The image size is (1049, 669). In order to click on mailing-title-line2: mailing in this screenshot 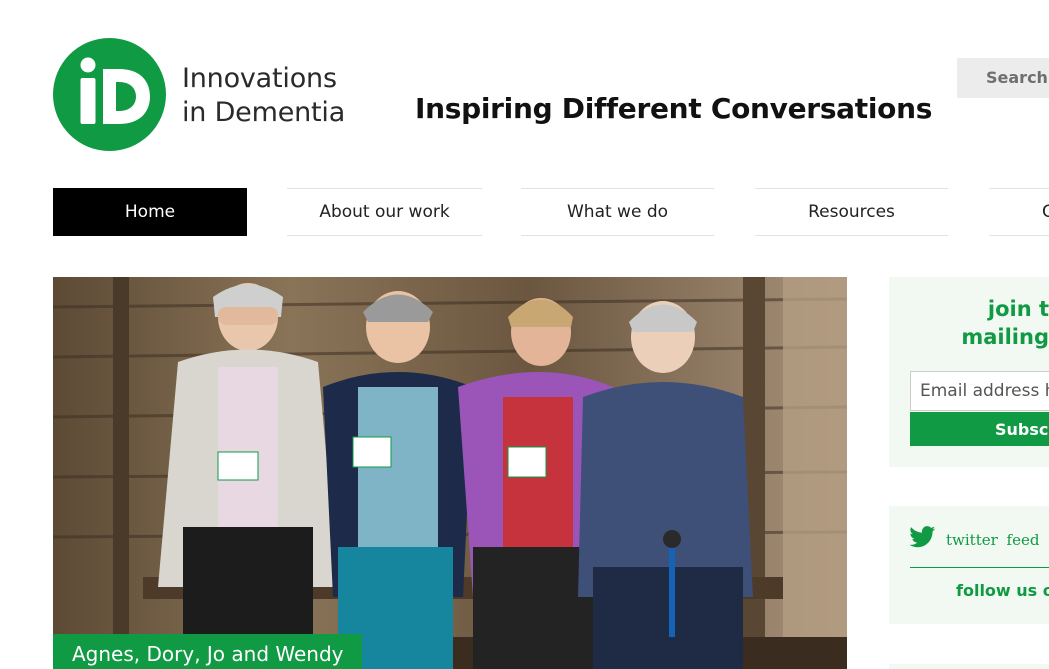, I will do `click(1005, 337)`.